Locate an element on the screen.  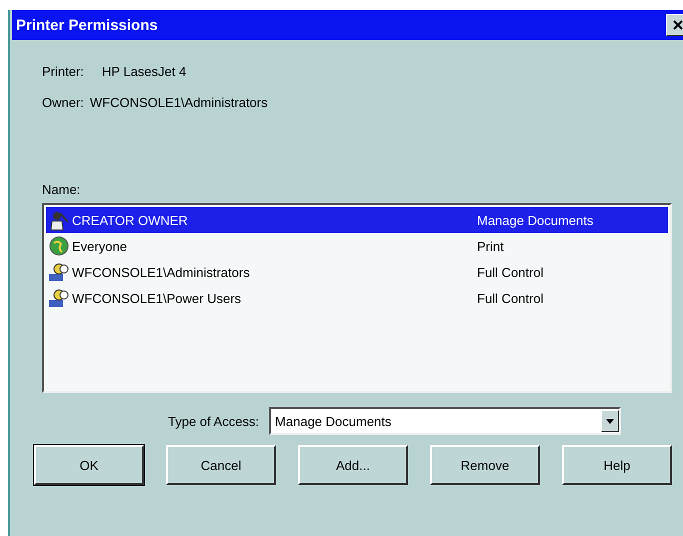
list-item: CREATOR OWNER Manage Documents is located at coordinates (357, 220).